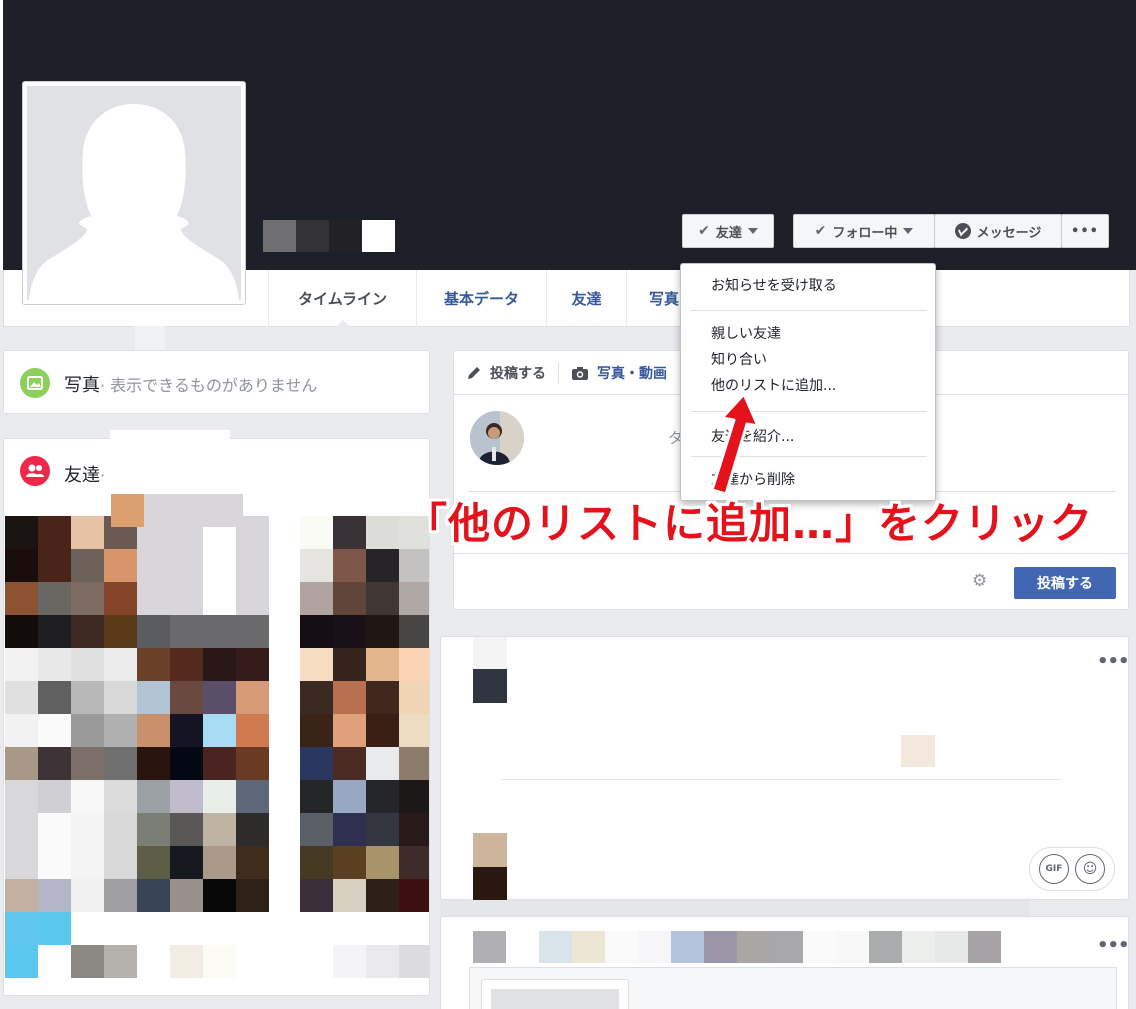 The height and width of the screenshot is (1009, 1136). Describe the element at coordinates (1085, 231) in the screenshot. I see `more-button: •••` at that location.